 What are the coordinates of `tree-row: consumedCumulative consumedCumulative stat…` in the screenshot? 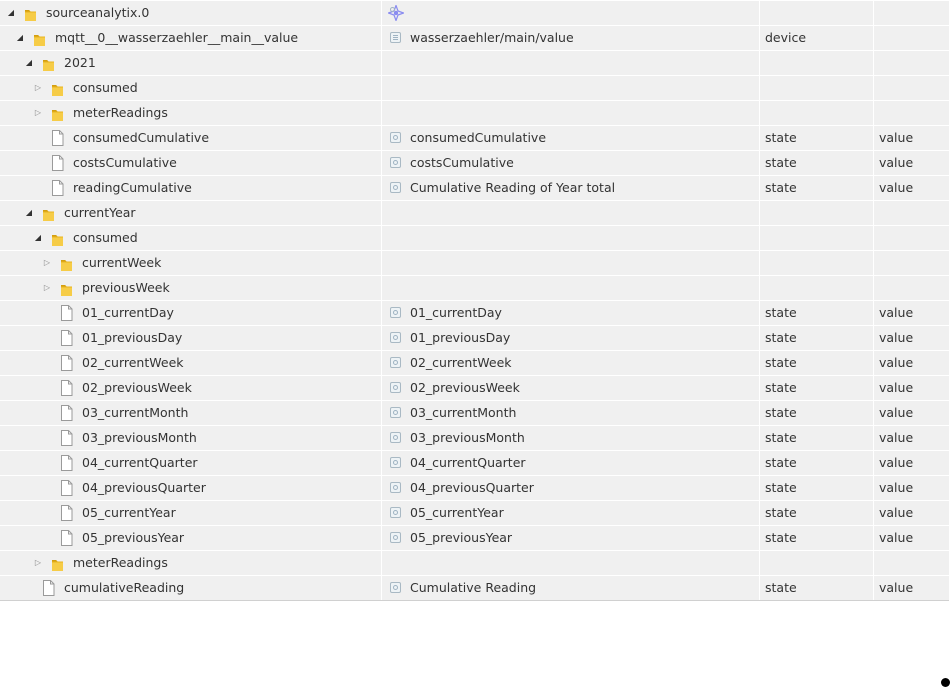 It's located at (474, 137).